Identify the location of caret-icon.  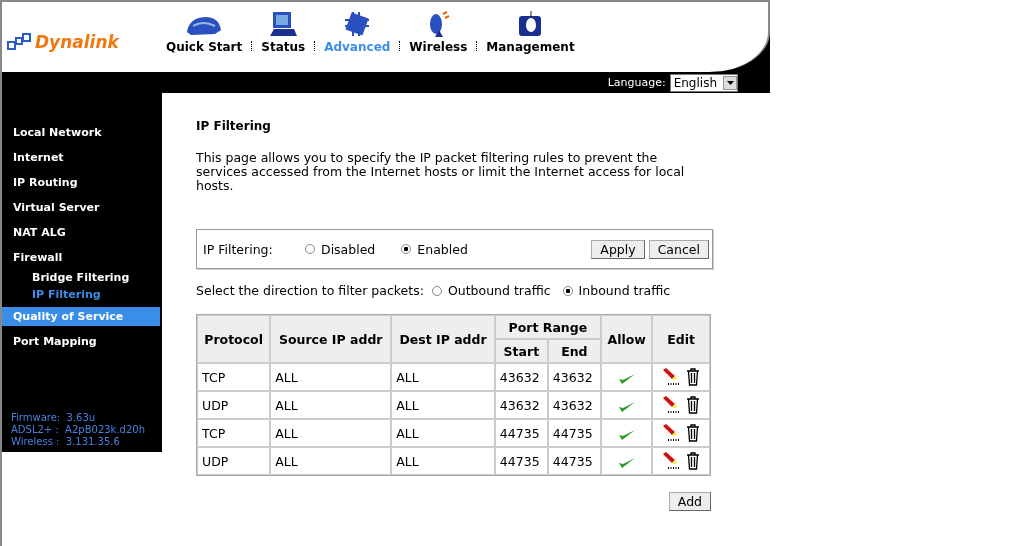
(730, 82).